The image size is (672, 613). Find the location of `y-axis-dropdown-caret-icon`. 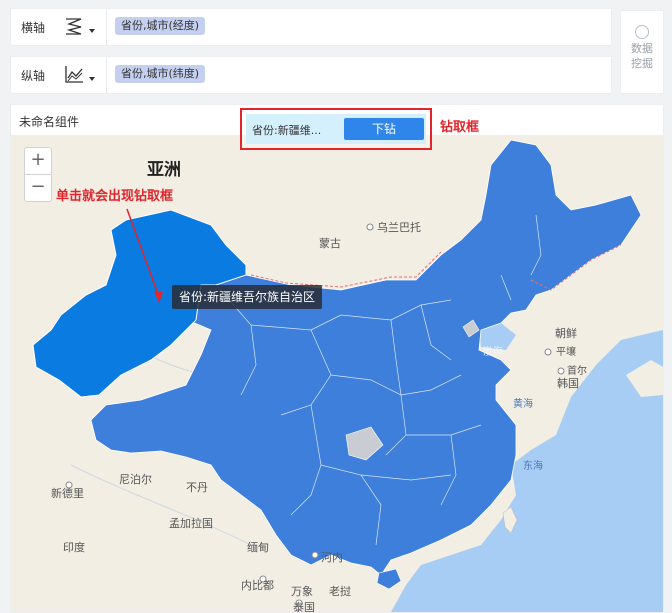

y-axis-dropdown-caret-icon is located at coordinates (92, 79).